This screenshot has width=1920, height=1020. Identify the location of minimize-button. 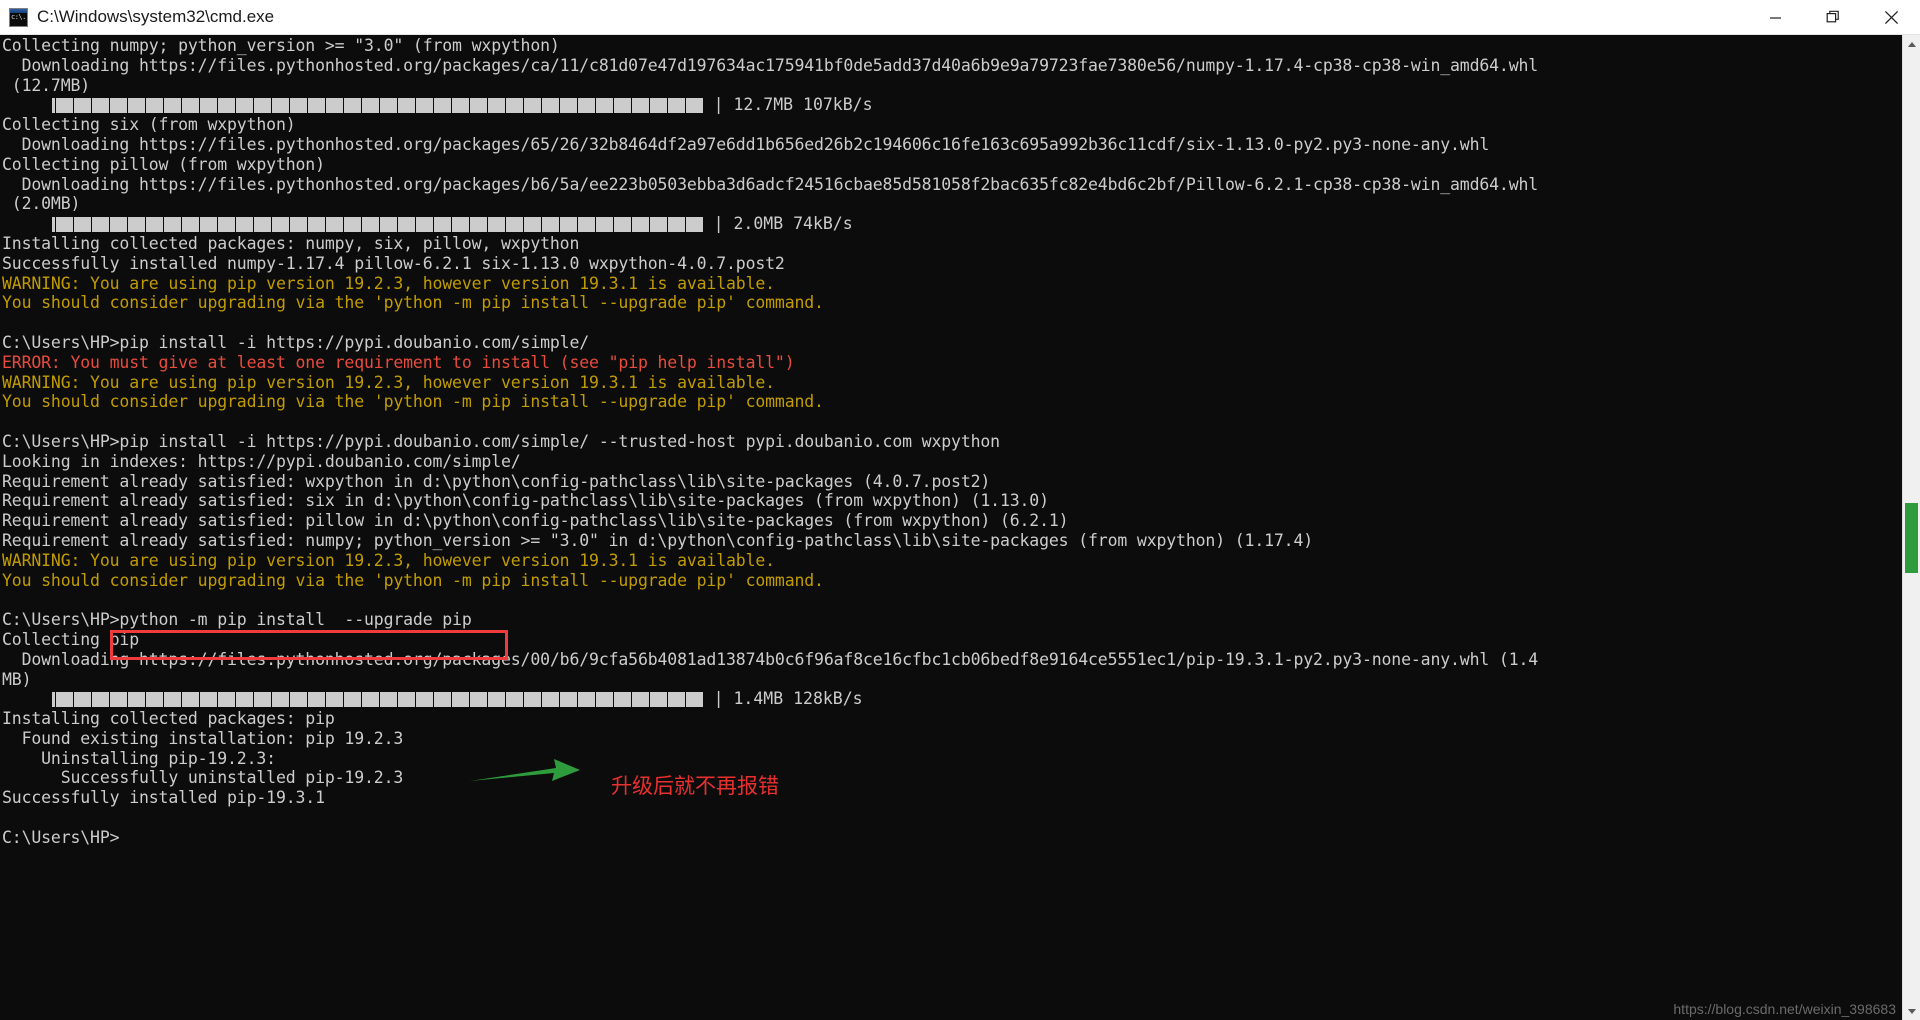
(1775, 17).